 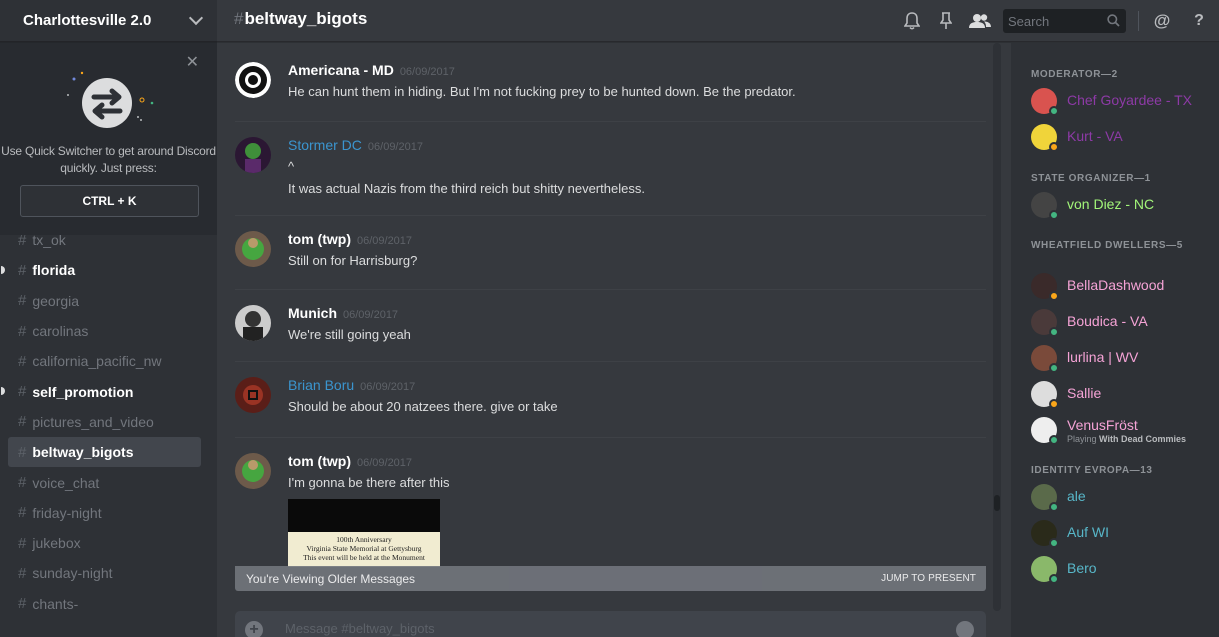 What do you see at coordinates (1125, 396) in the screenshot?
I see `member-item: Sallie` at bounding box center [1125, 396].